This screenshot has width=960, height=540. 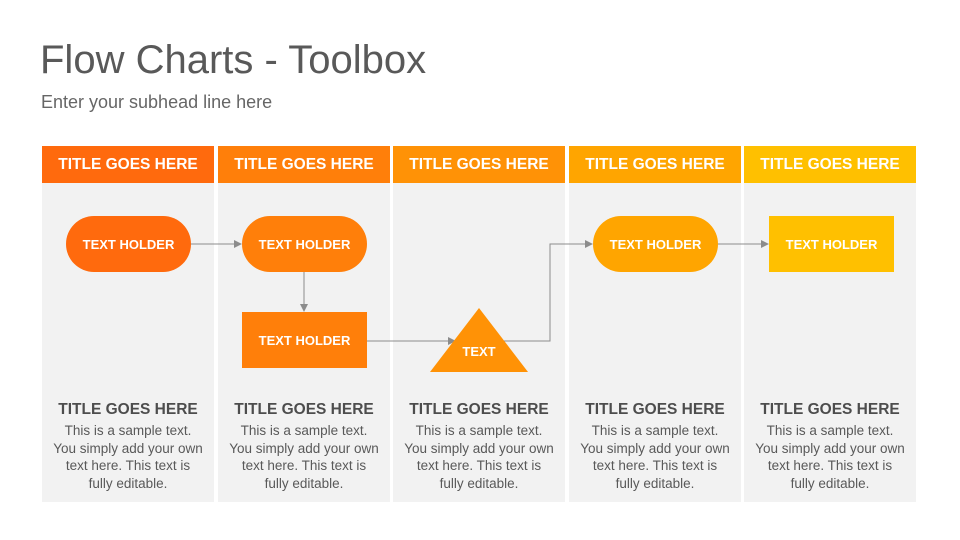 I want to click on flow-node-start: TEXT HOLDER, so click(x=128, y=244).